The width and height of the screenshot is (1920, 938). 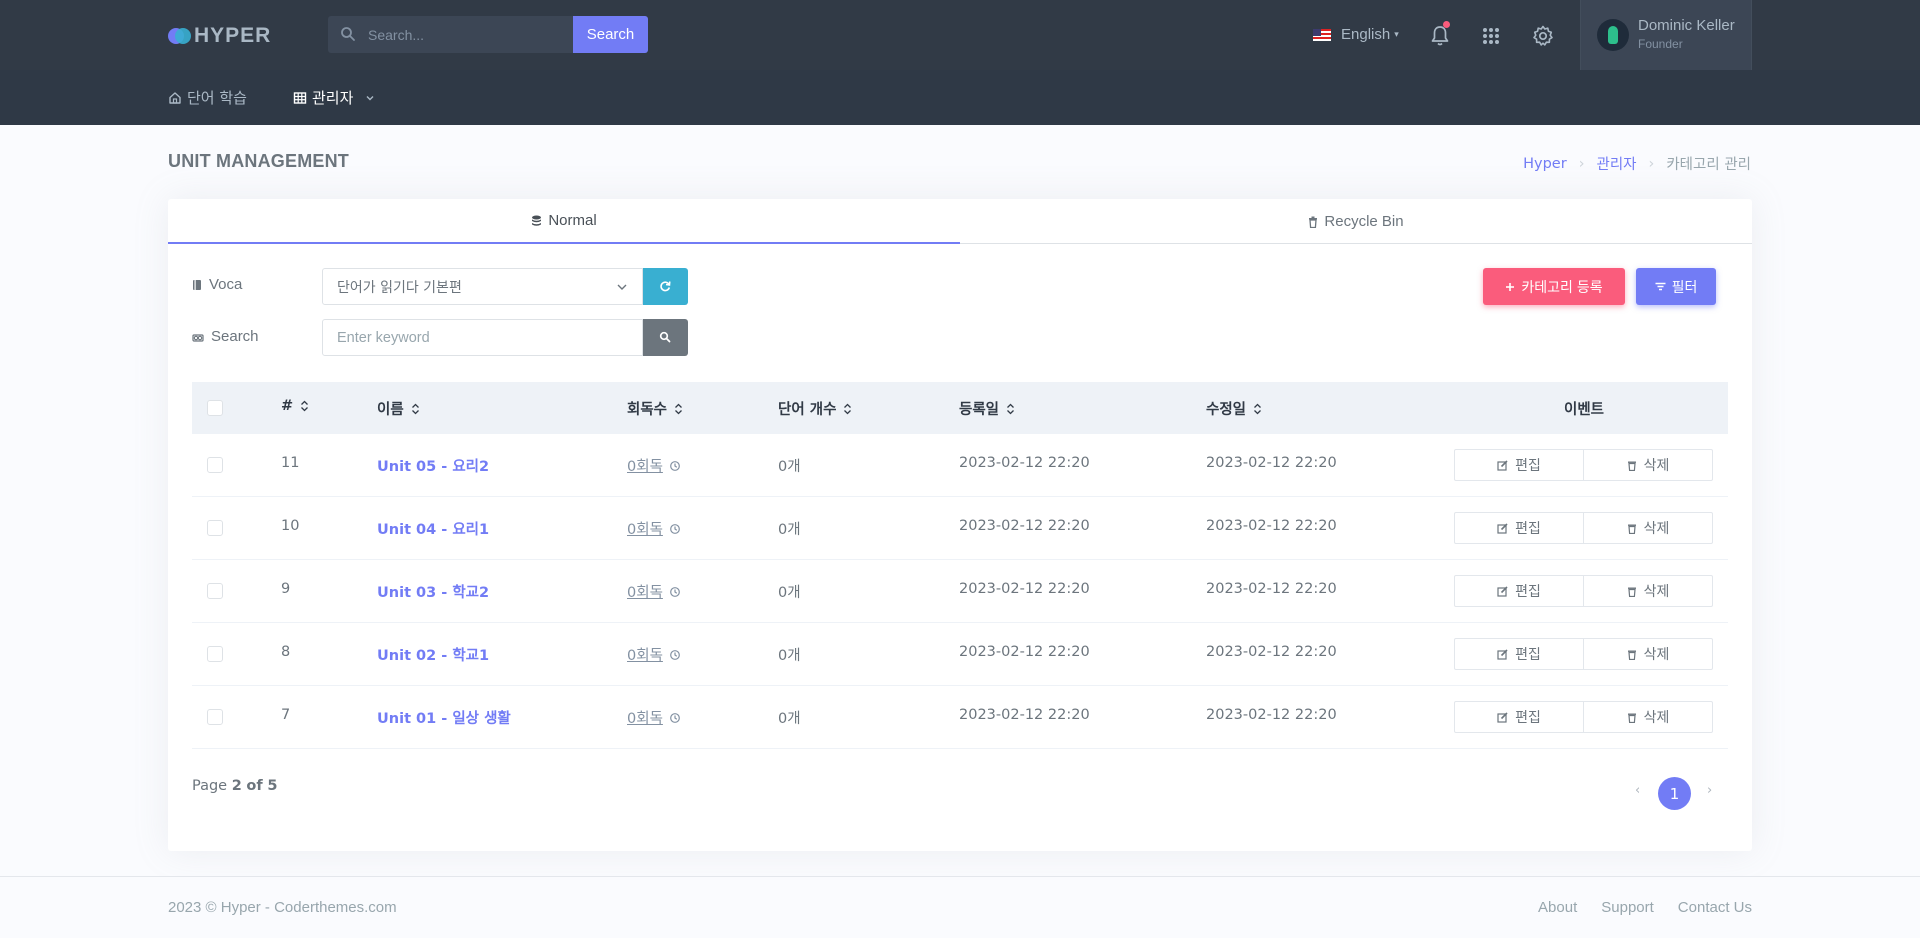 I want to click on add-category-button: 카테고리 등록, so click(x=1554, y=286).